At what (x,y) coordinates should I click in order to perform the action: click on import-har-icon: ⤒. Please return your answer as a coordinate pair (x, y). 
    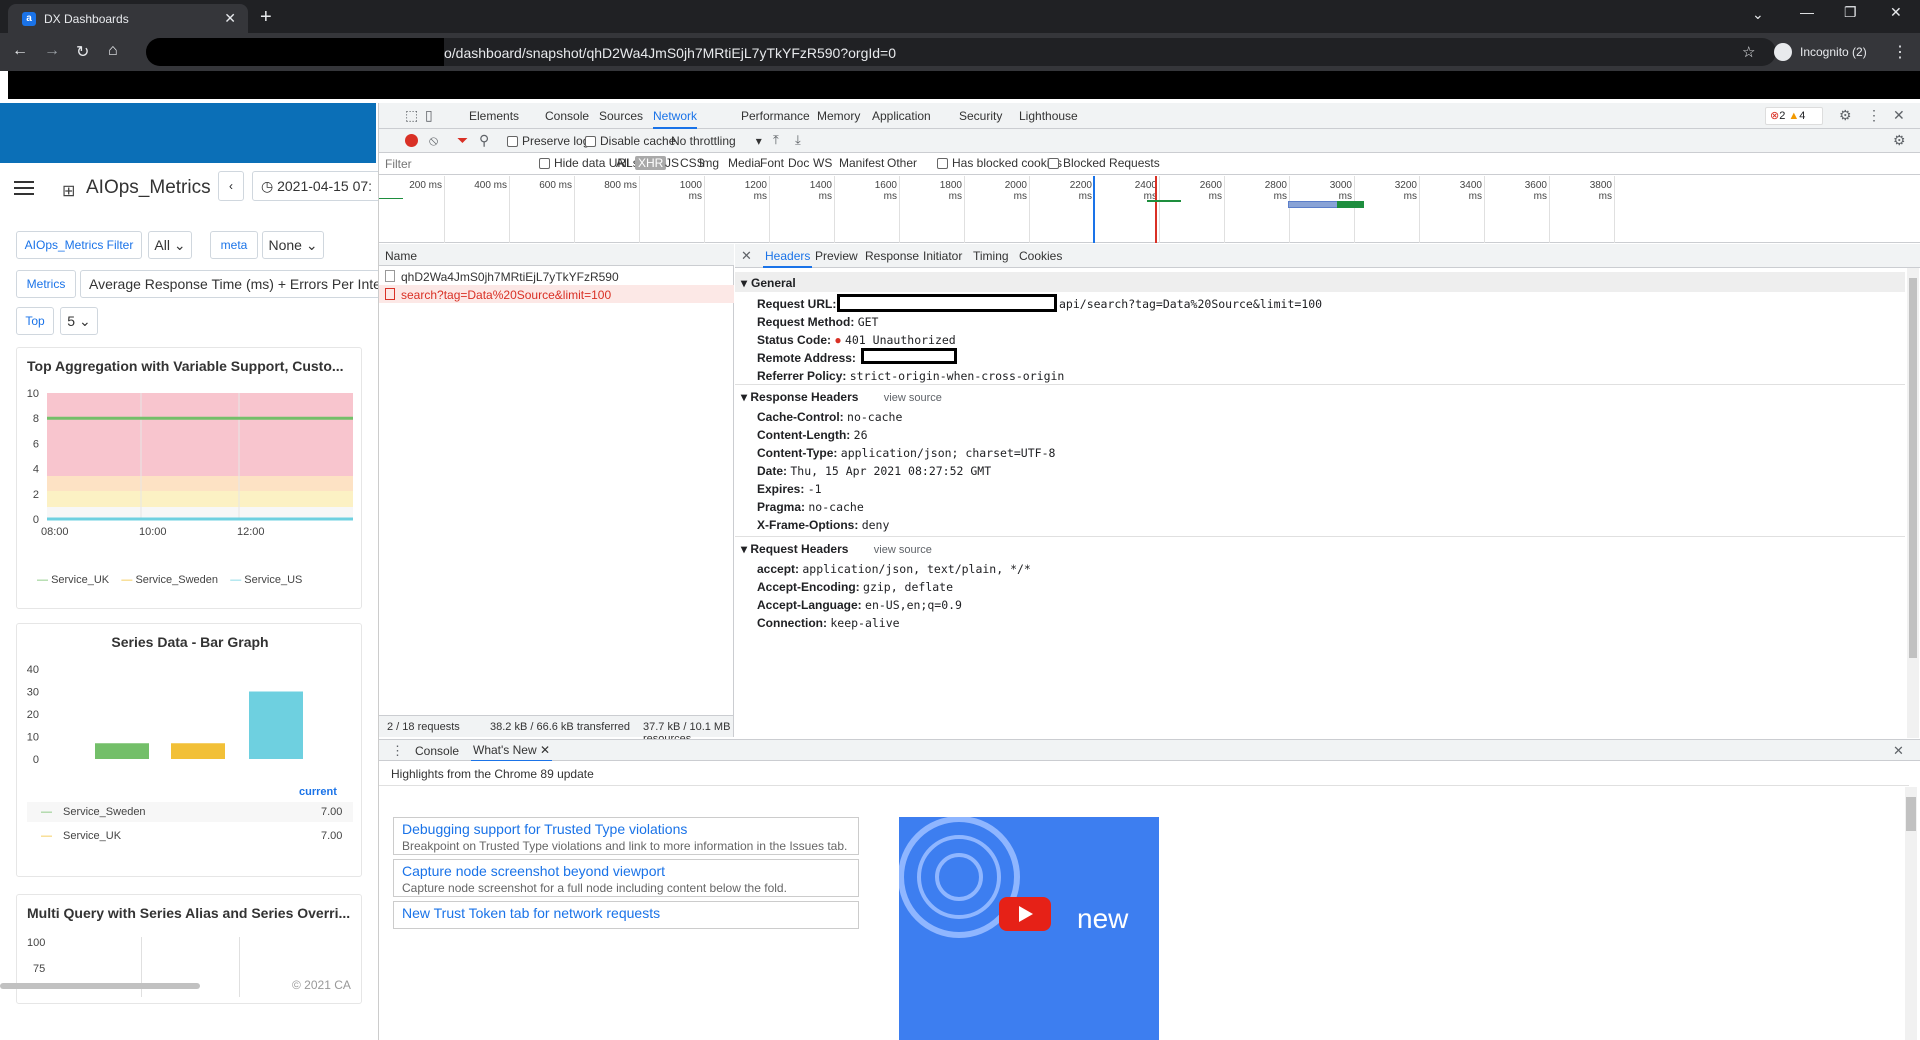
    Looking at the image, I should click on (776, 140).